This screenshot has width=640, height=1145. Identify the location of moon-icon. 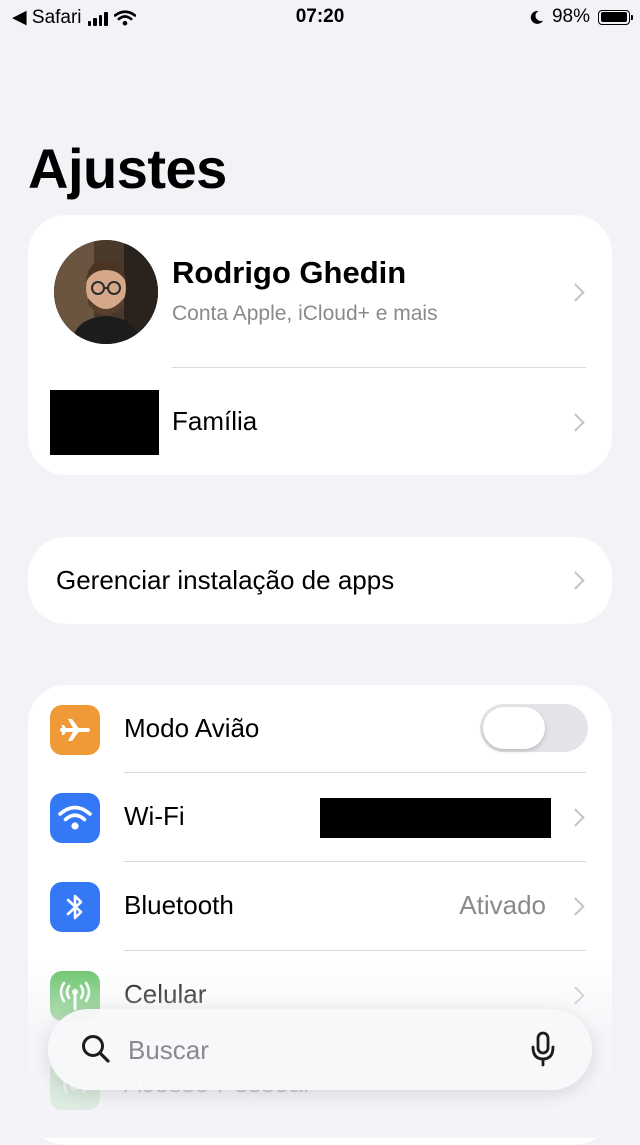
(536, 17).